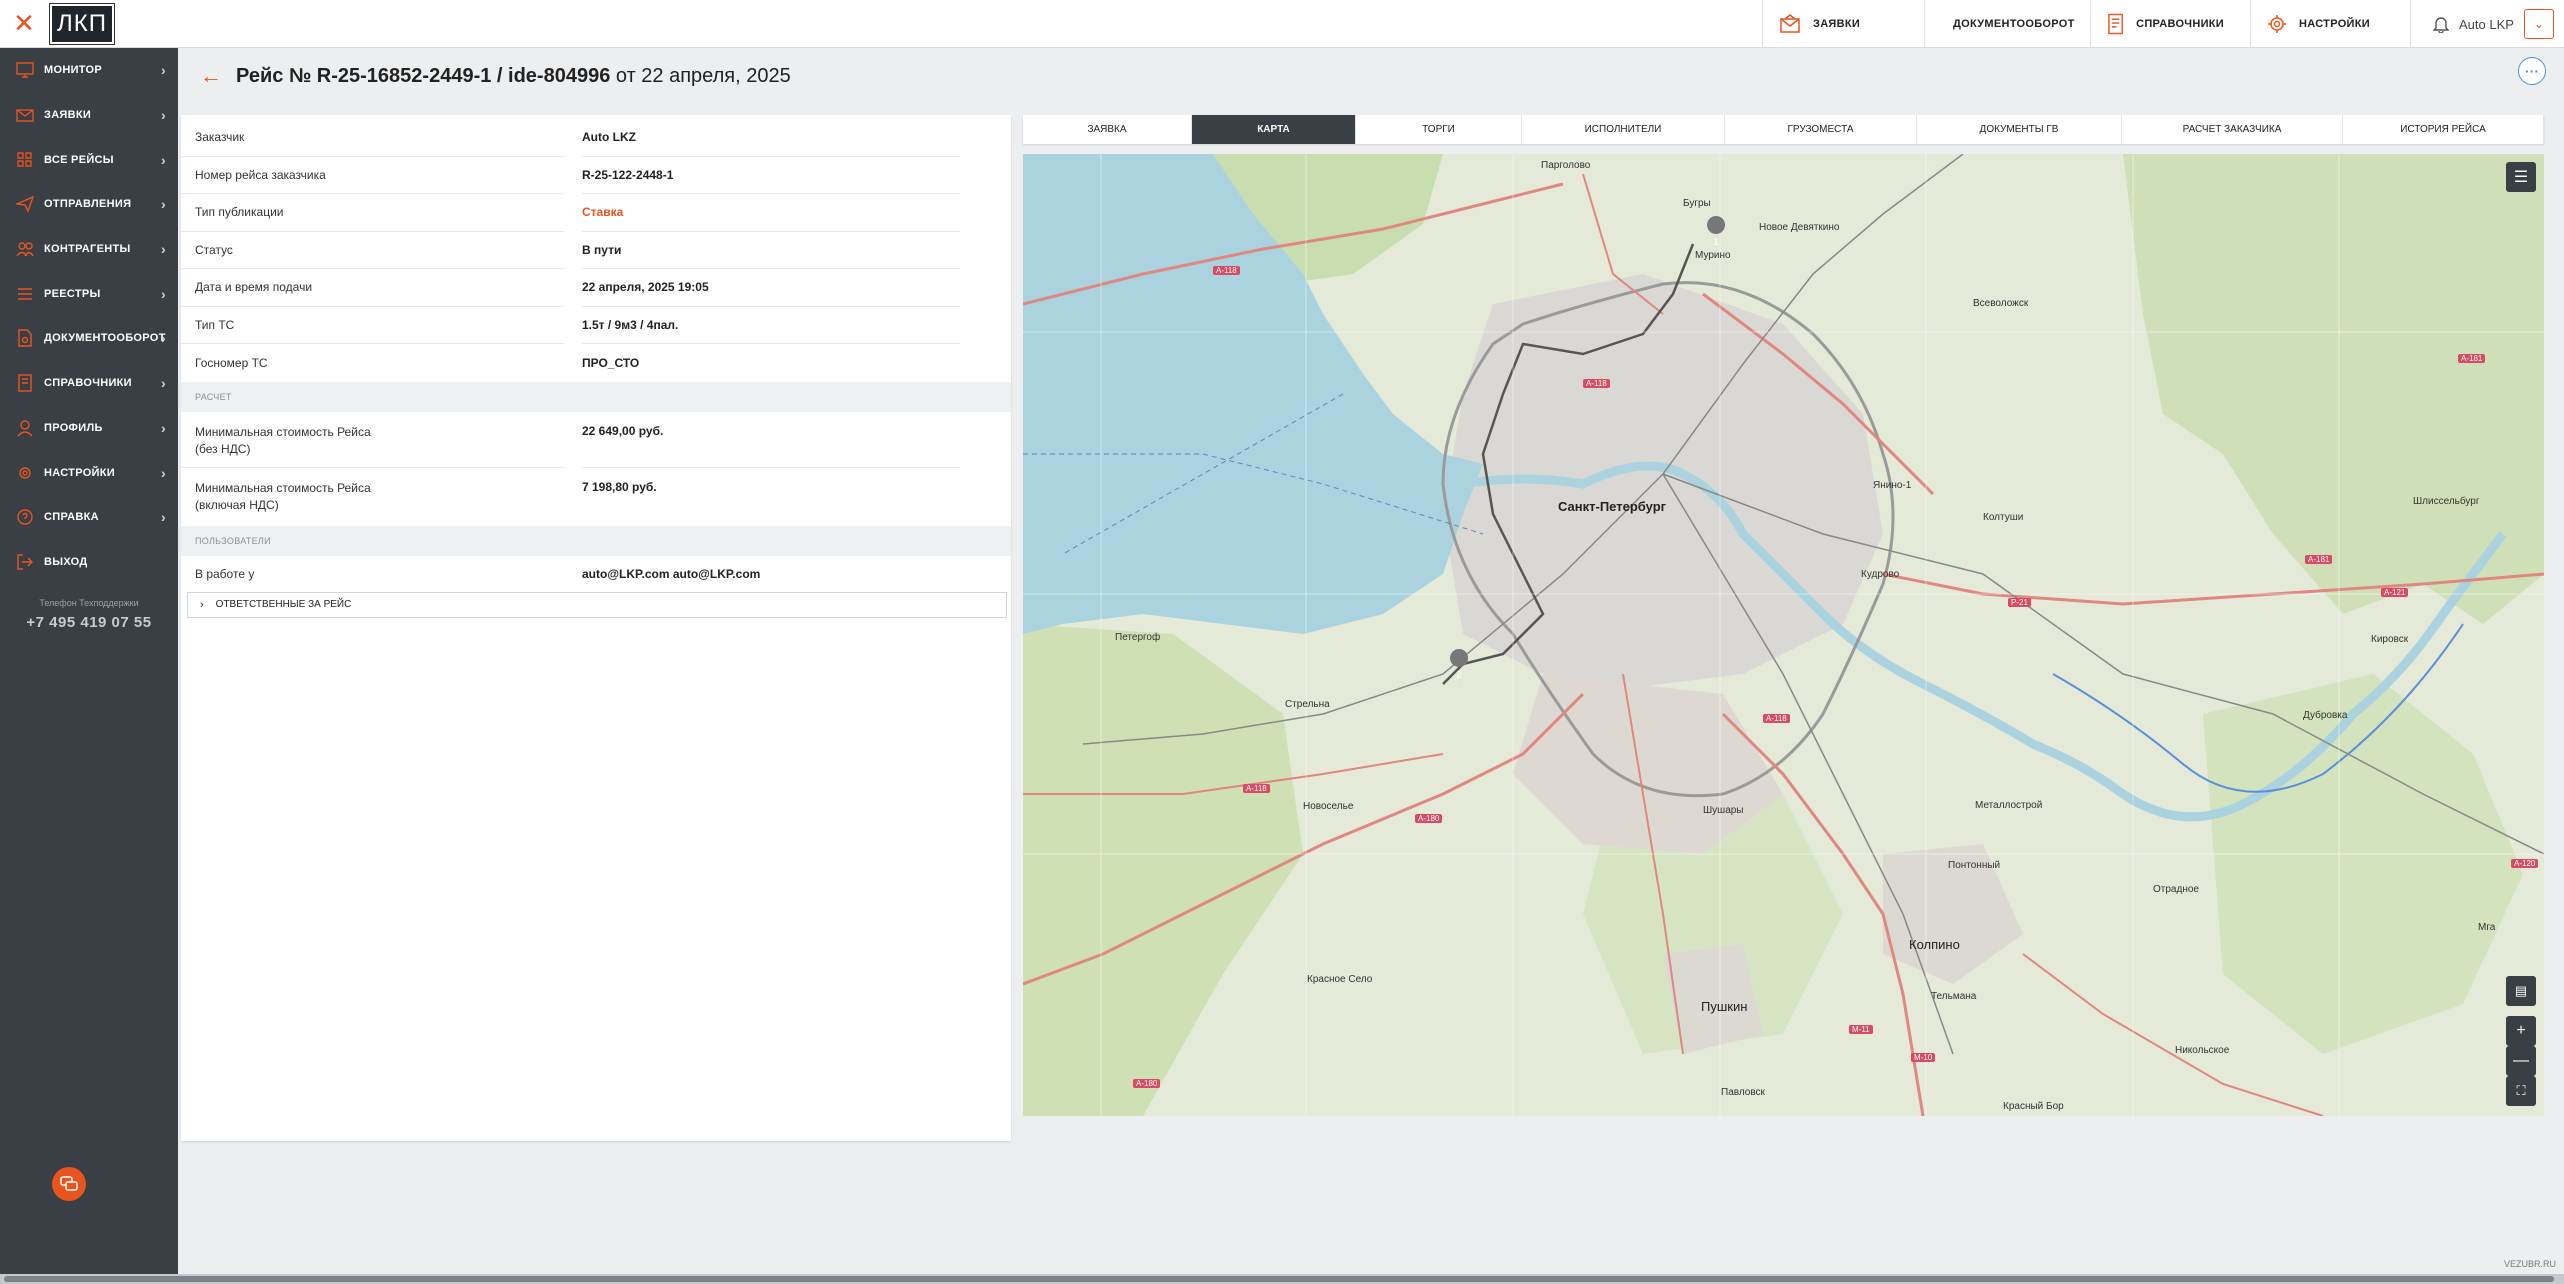 This screenshot has height=1284, width=2564. Describe the element at coordinates (2532, 71) in the screenshot. I see `more-options-button: ···` at that location.